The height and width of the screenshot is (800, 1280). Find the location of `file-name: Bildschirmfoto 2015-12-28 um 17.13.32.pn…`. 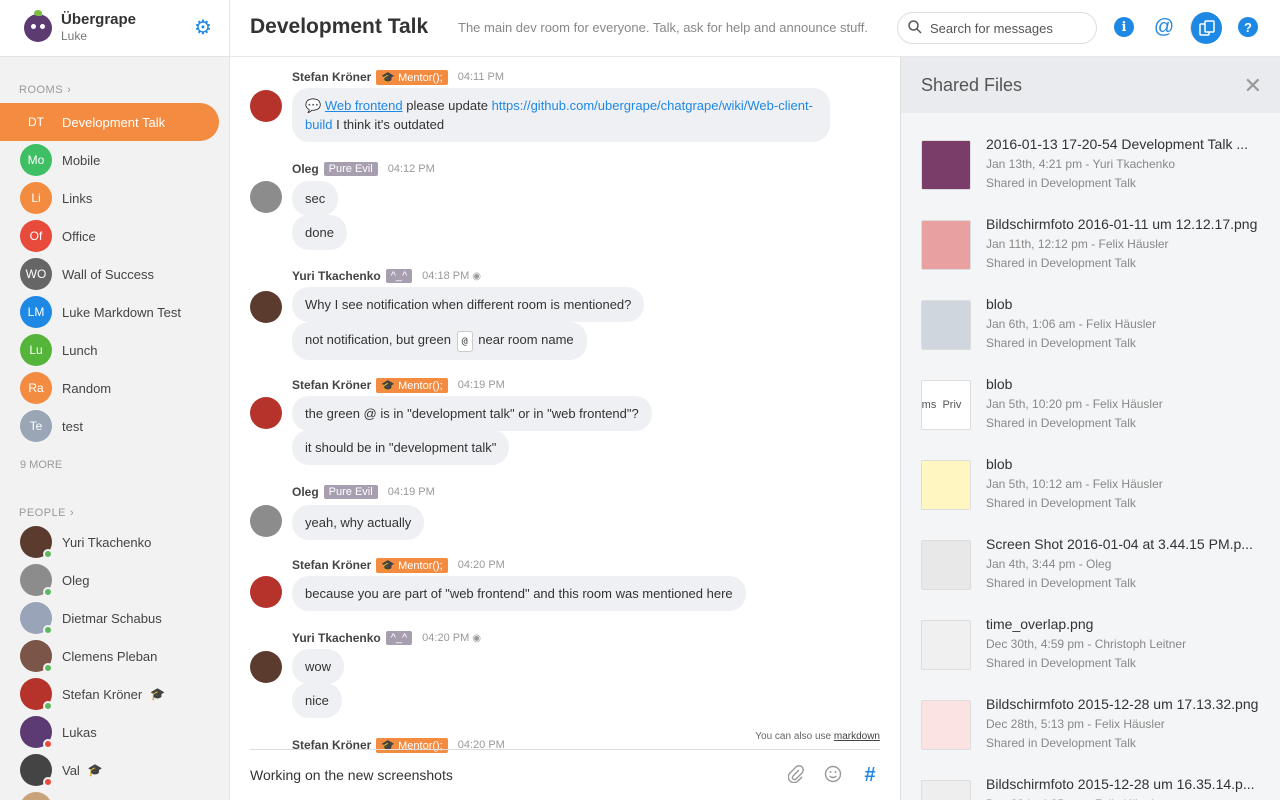

file-name: Bildschirmfoto 2015-12-28 um 17.13.32.pn… is located at coordinates (1122, 704).